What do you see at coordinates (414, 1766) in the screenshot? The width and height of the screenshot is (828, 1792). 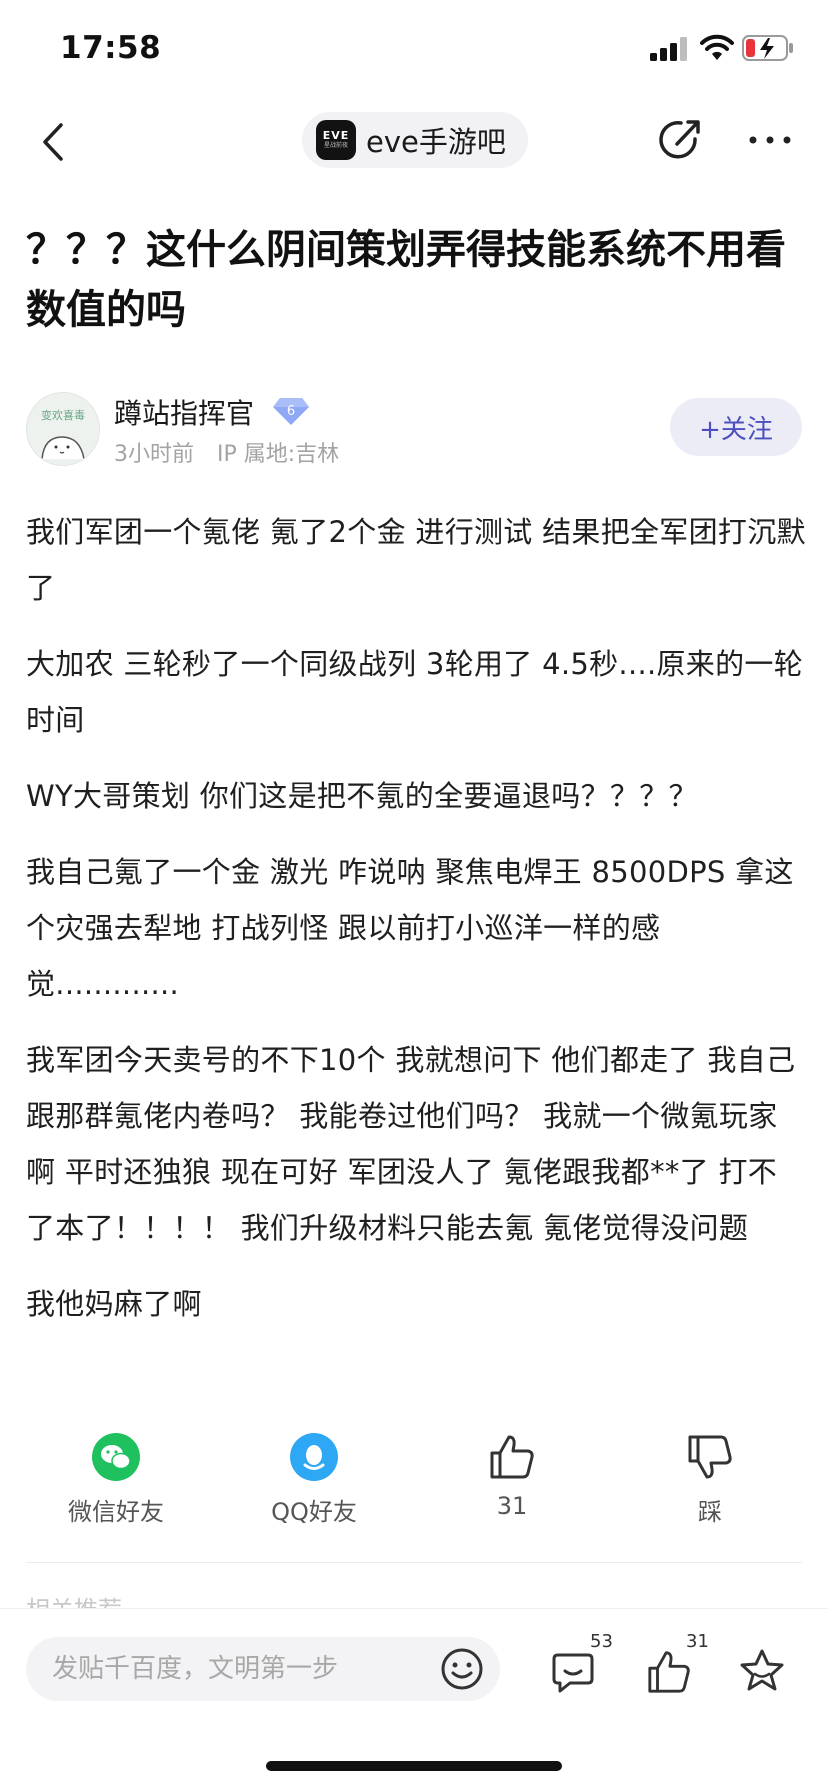 I see `home-indicator` at bounding box center [414, 1766].